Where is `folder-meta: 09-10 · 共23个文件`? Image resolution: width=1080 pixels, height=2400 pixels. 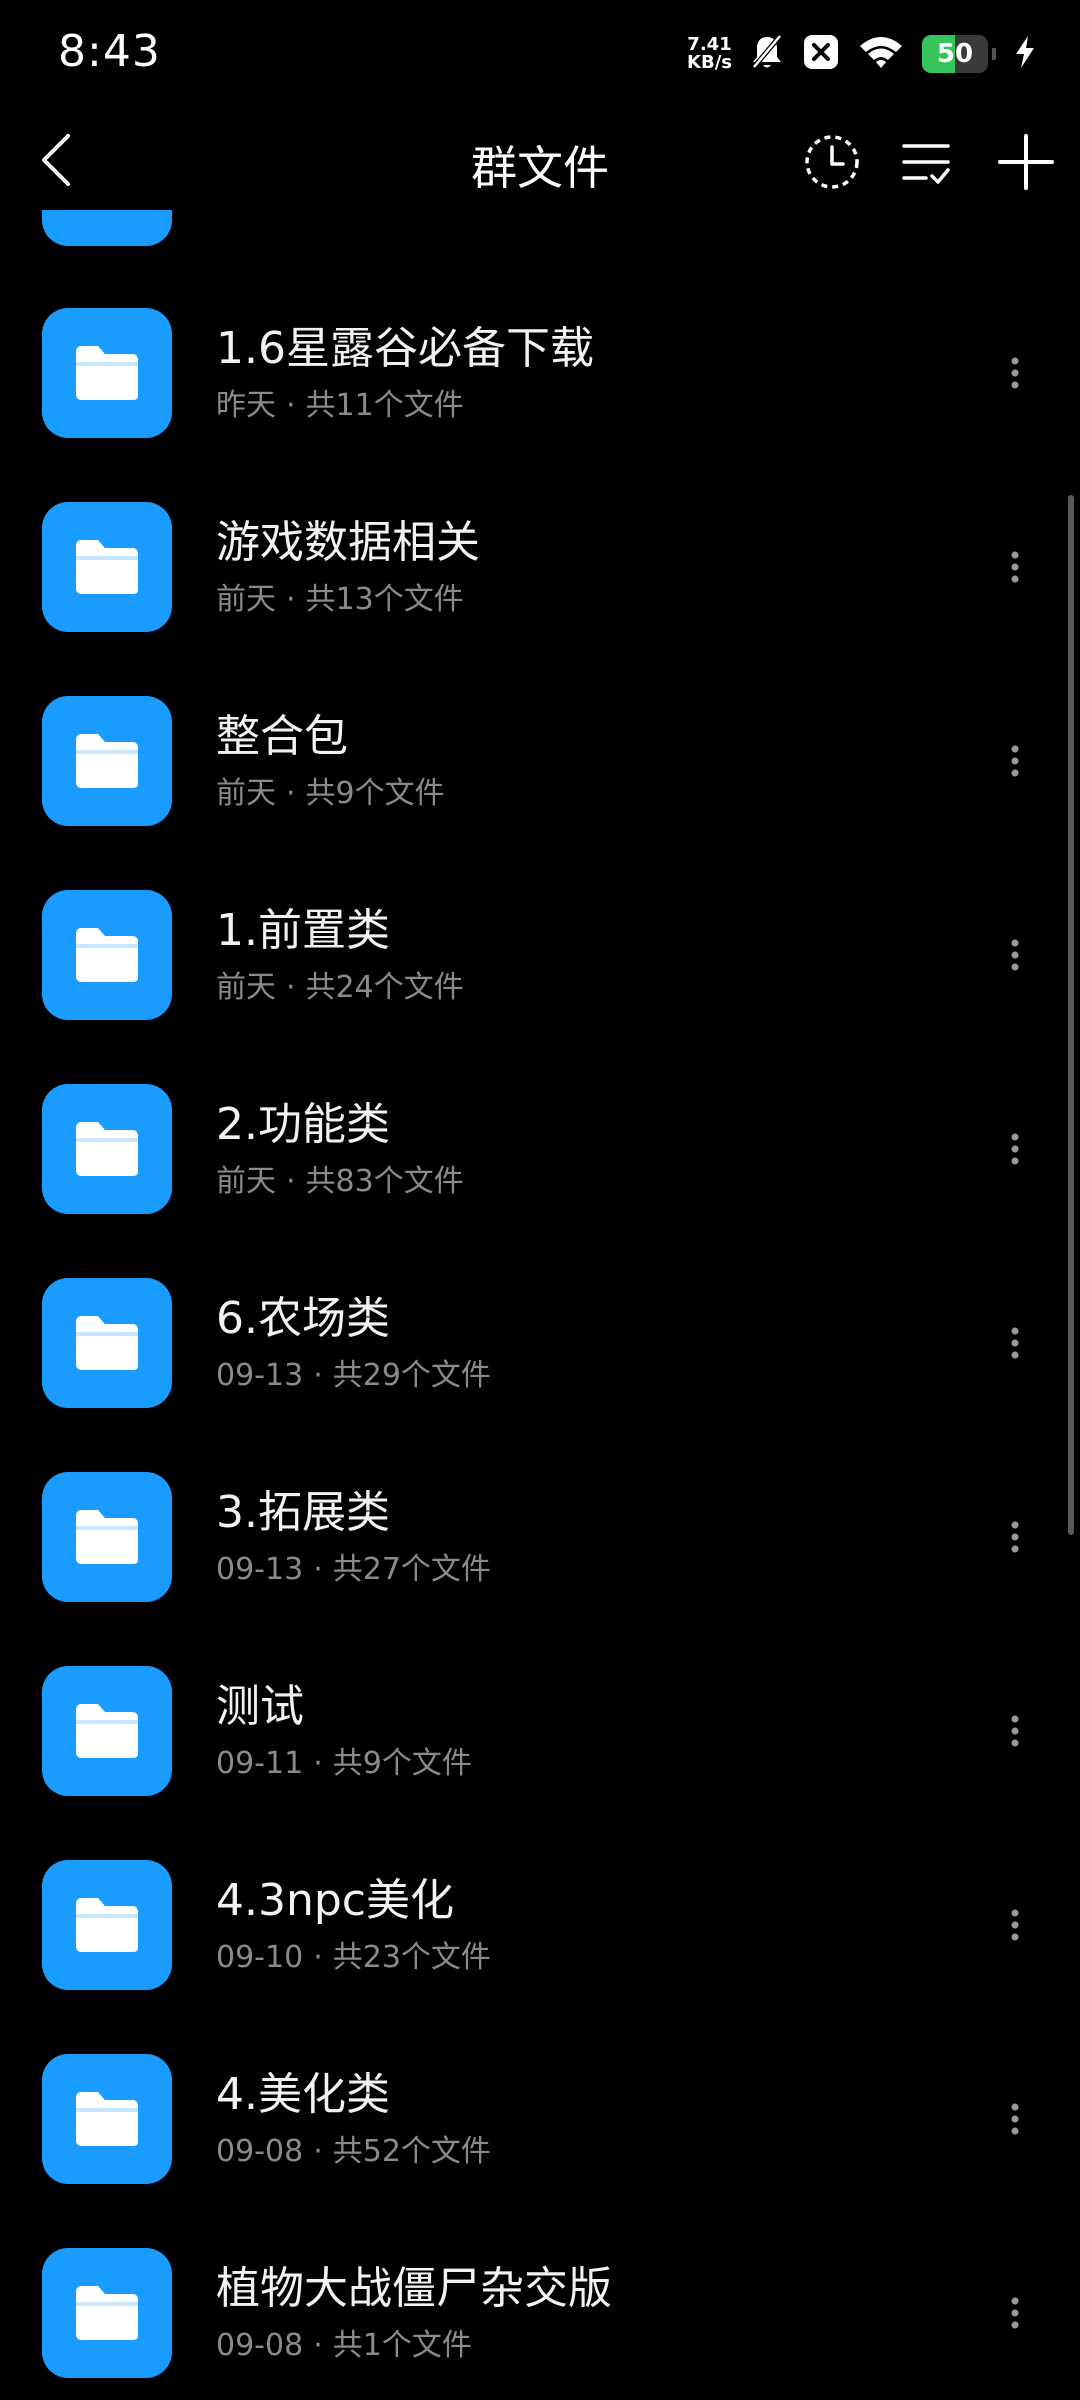 folder-meta: 09-10 · 共23个文件 is located at coordinates (353, 1954).